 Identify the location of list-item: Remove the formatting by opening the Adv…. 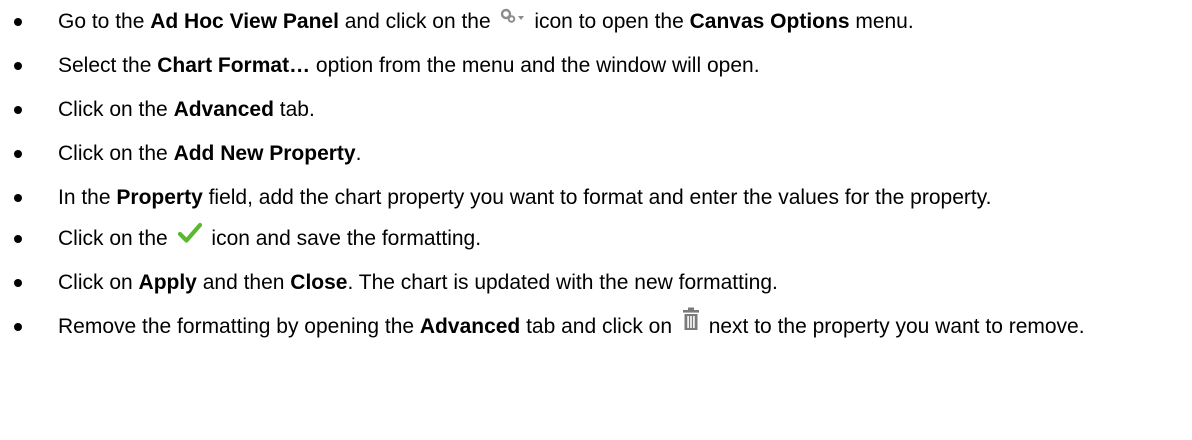
(596, 324).